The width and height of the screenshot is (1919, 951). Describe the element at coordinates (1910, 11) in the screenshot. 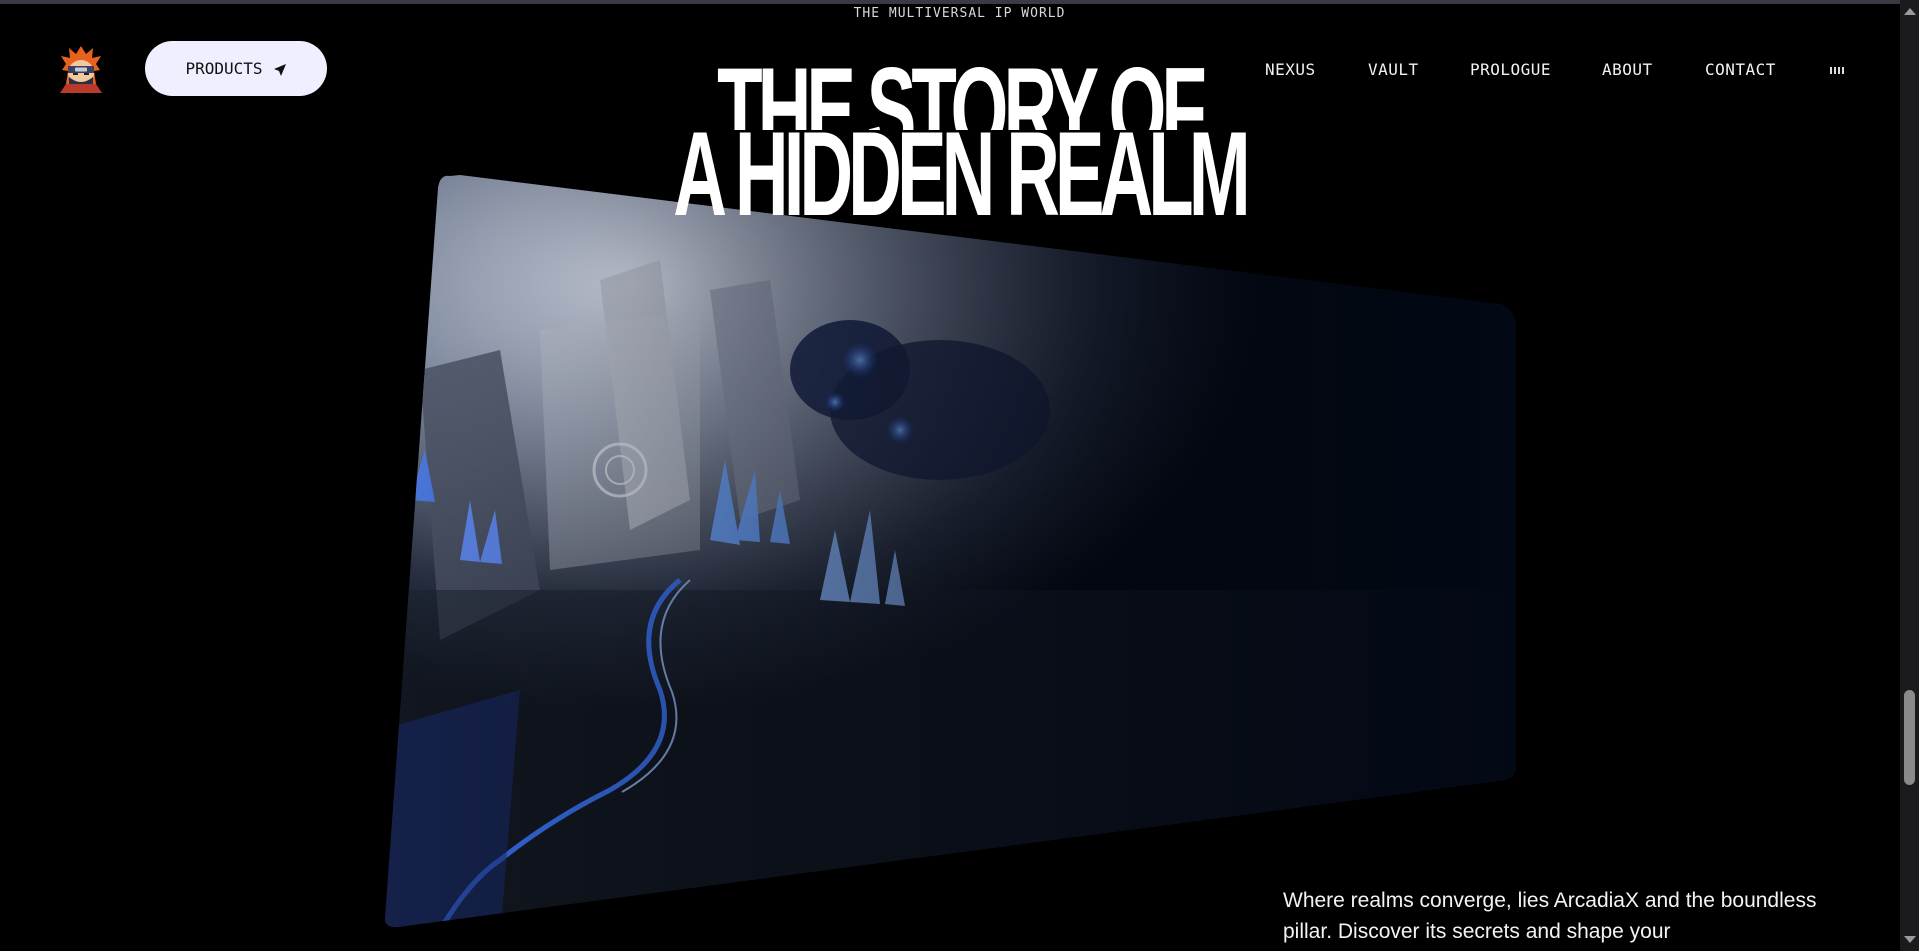

I see `scroll-up-arrow-icon` at that location.